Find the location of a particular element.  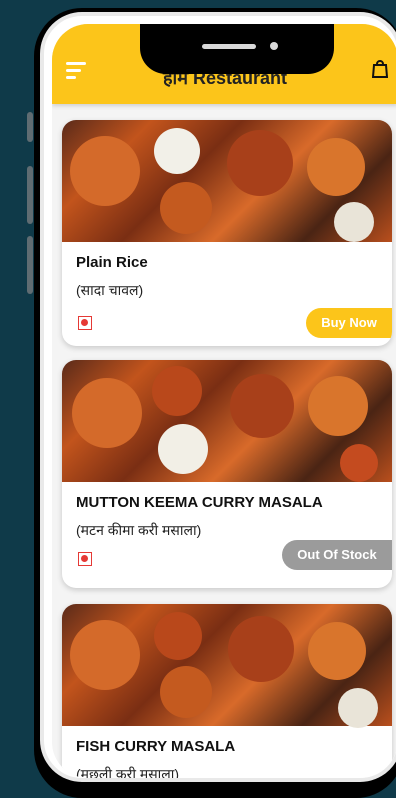

item-name: Plain Rice is located at coordinates (112, 262).